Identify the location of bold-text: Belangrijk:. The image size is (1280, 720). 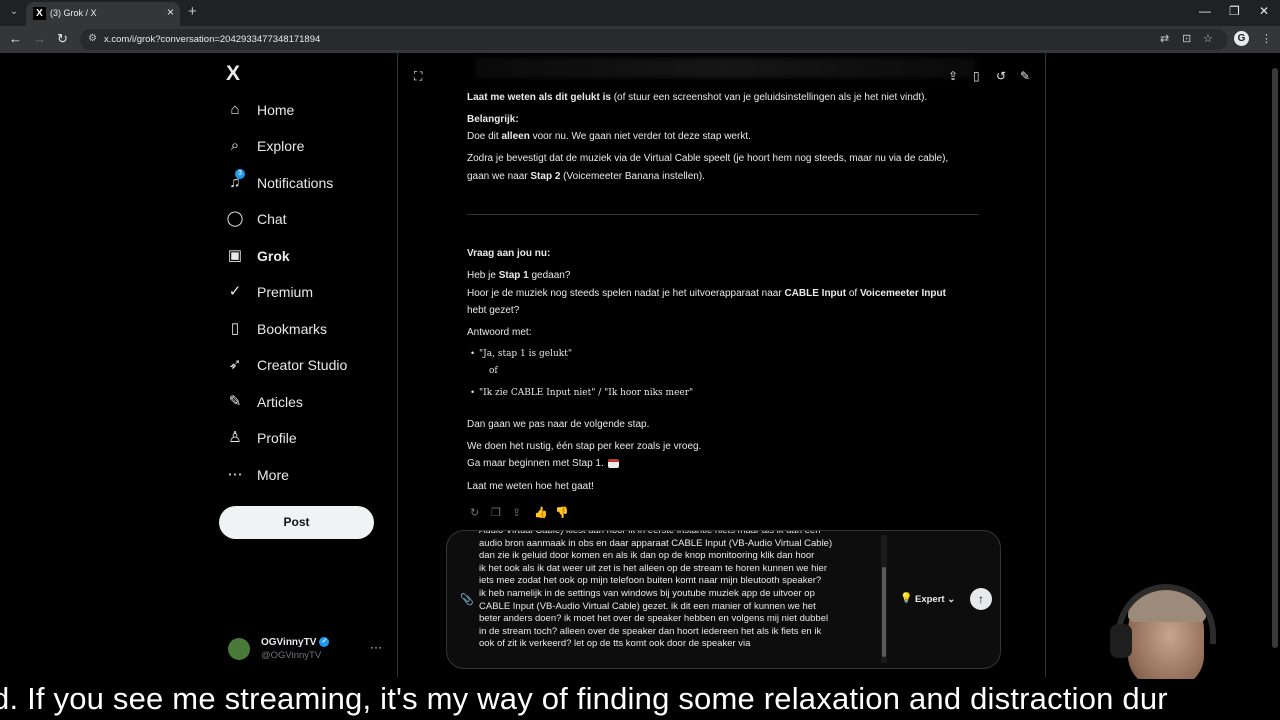
(493, 119).